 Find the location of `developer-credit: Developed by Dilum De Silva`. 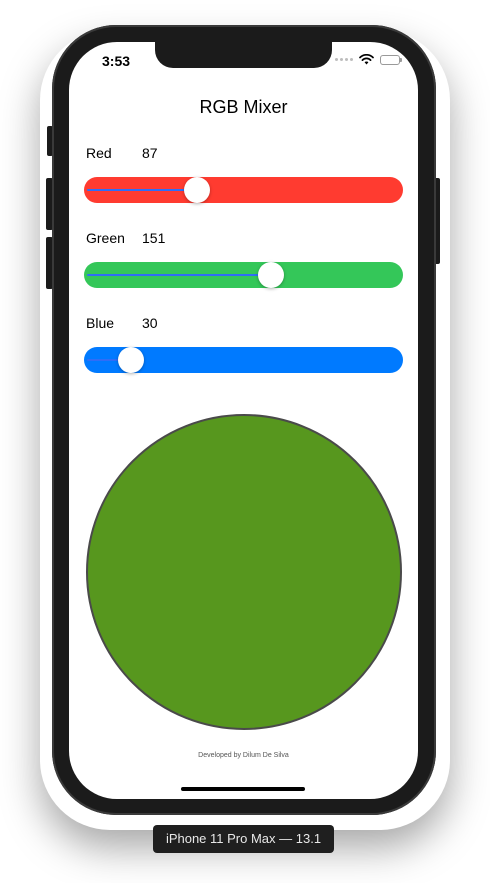

developer-credit: Developed by Dilum De Silva is located at coordinates (243, 755).